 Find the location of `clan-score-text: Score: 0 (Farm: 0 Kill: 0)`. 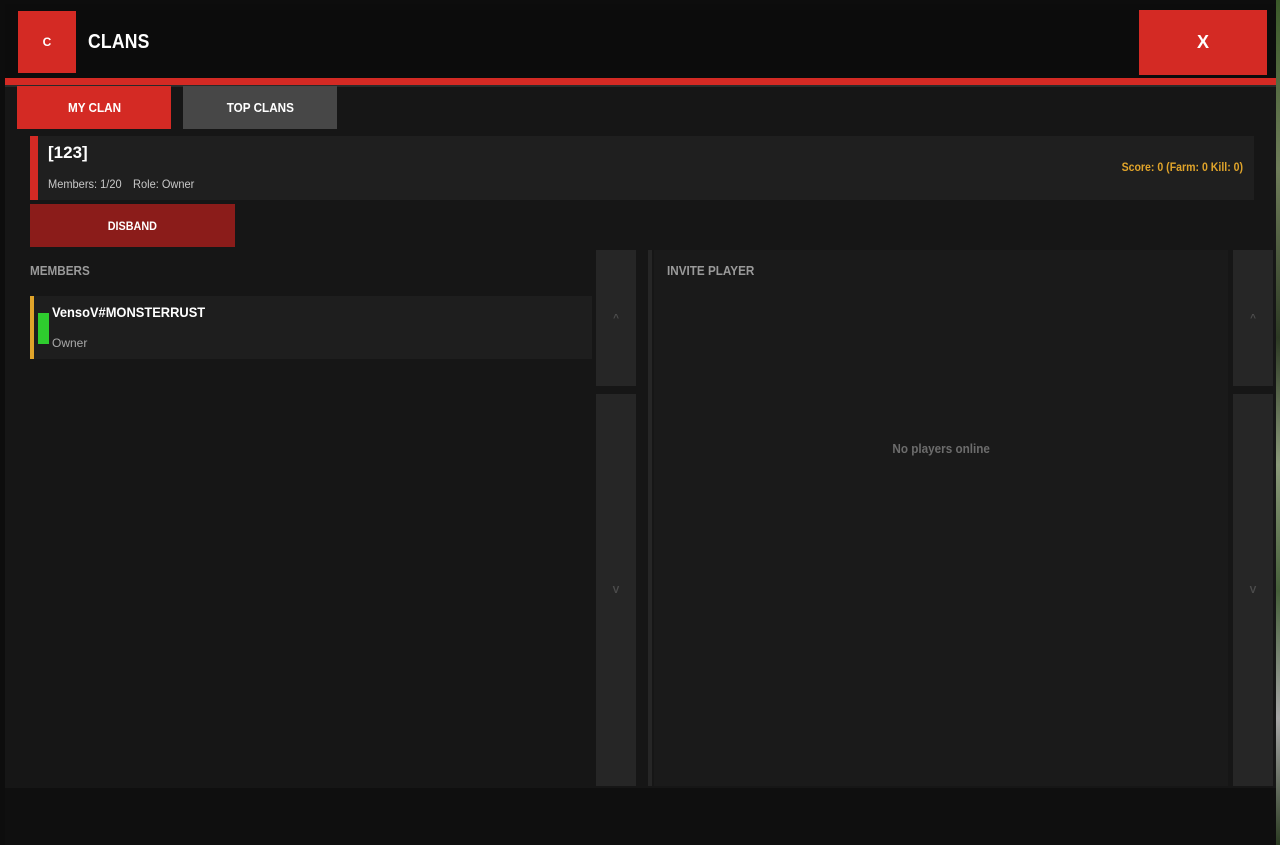

clan-score-text: Score: 0 (Farm: 0 Kill: 0) is located at coordinates (1182, 167).